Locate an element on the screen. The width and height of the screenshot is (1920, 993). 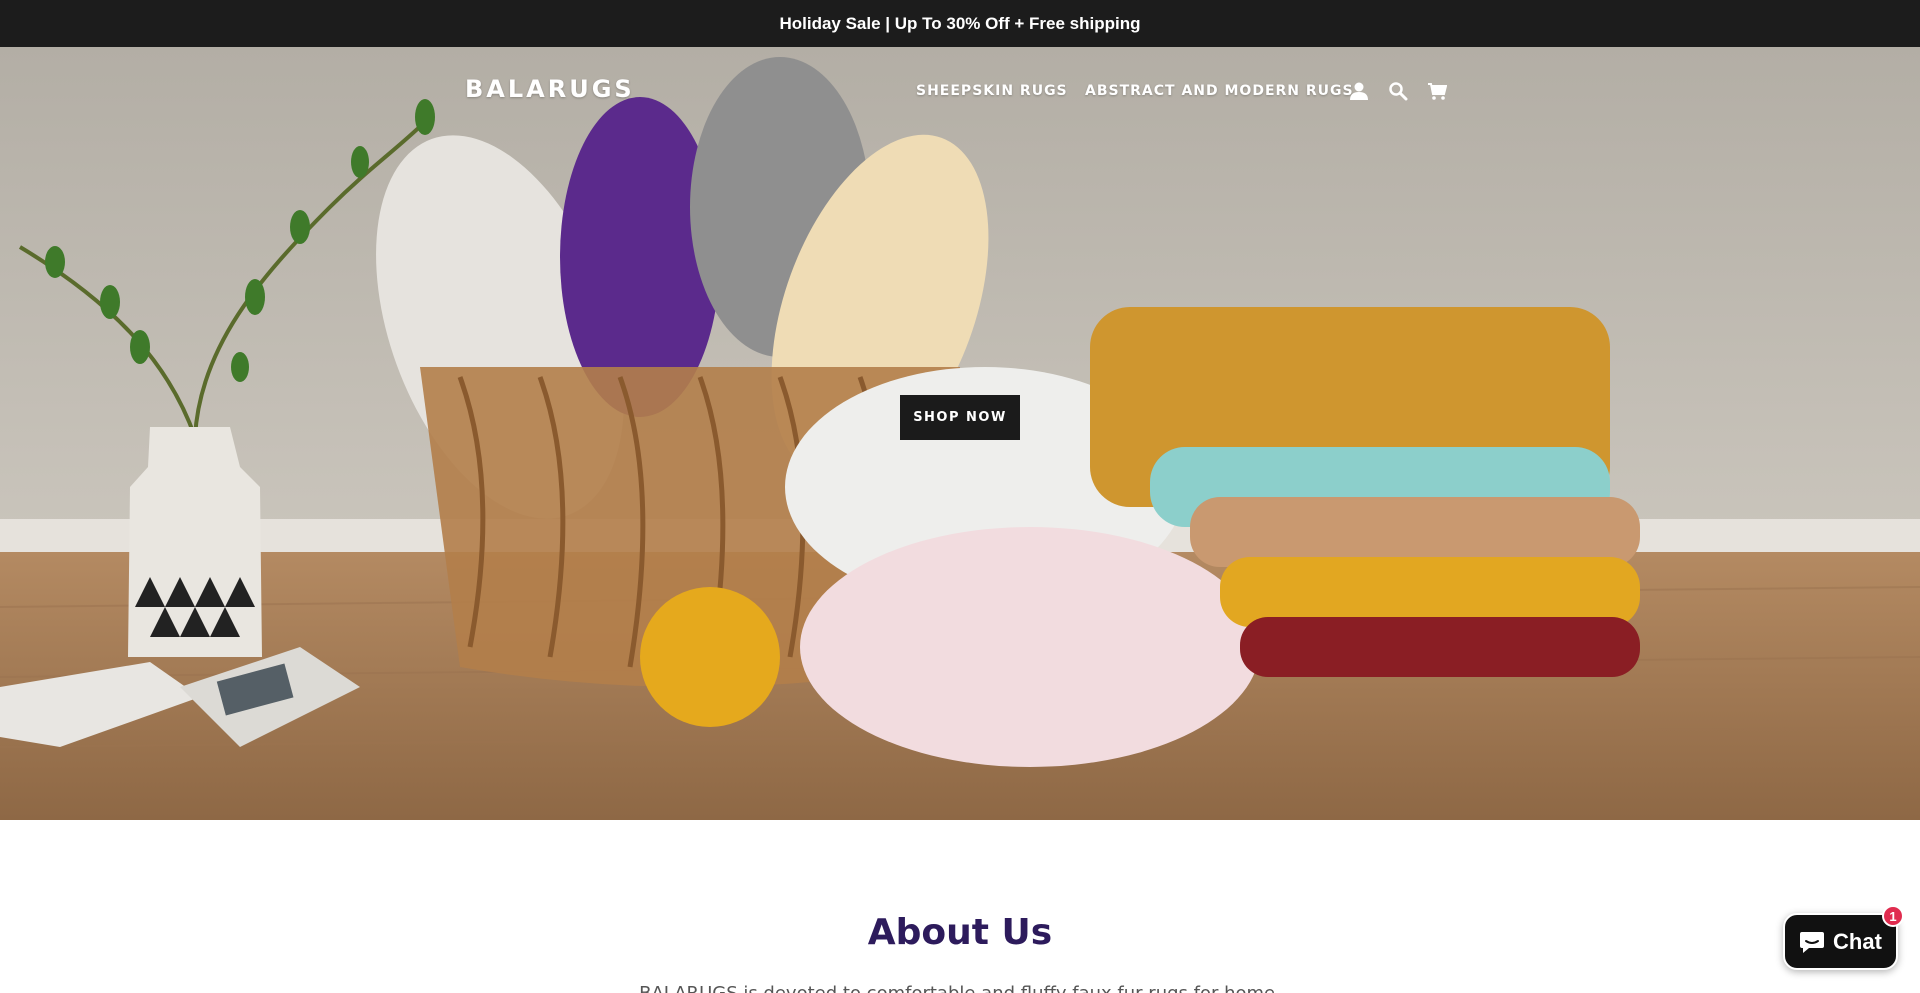
nav-item-sheepskin-rugs: SHEEPSKIN RUGS is located at coordinates (992, 91).